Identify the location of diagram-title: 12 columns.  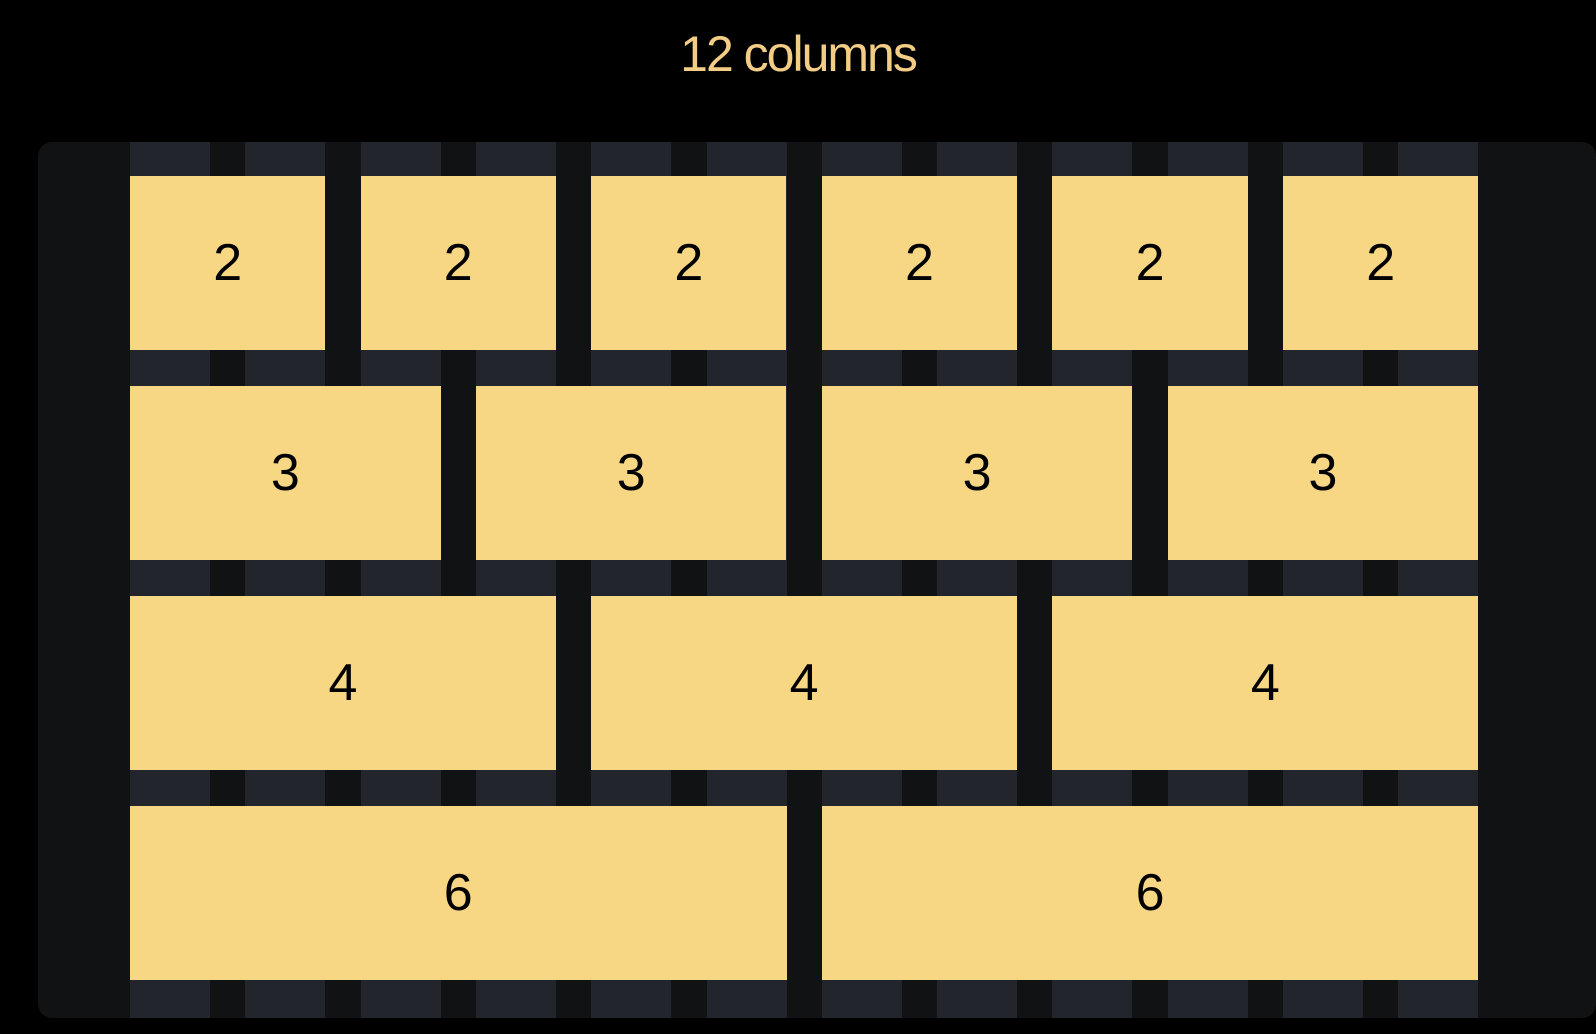
(799, 54).